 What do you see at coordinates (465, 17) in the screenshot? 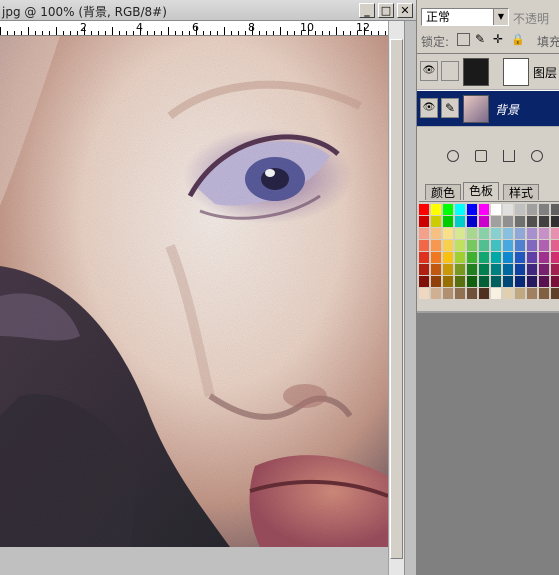
I see `blend-mode-select: 正常 ▼` at bounding box center [465, 17].